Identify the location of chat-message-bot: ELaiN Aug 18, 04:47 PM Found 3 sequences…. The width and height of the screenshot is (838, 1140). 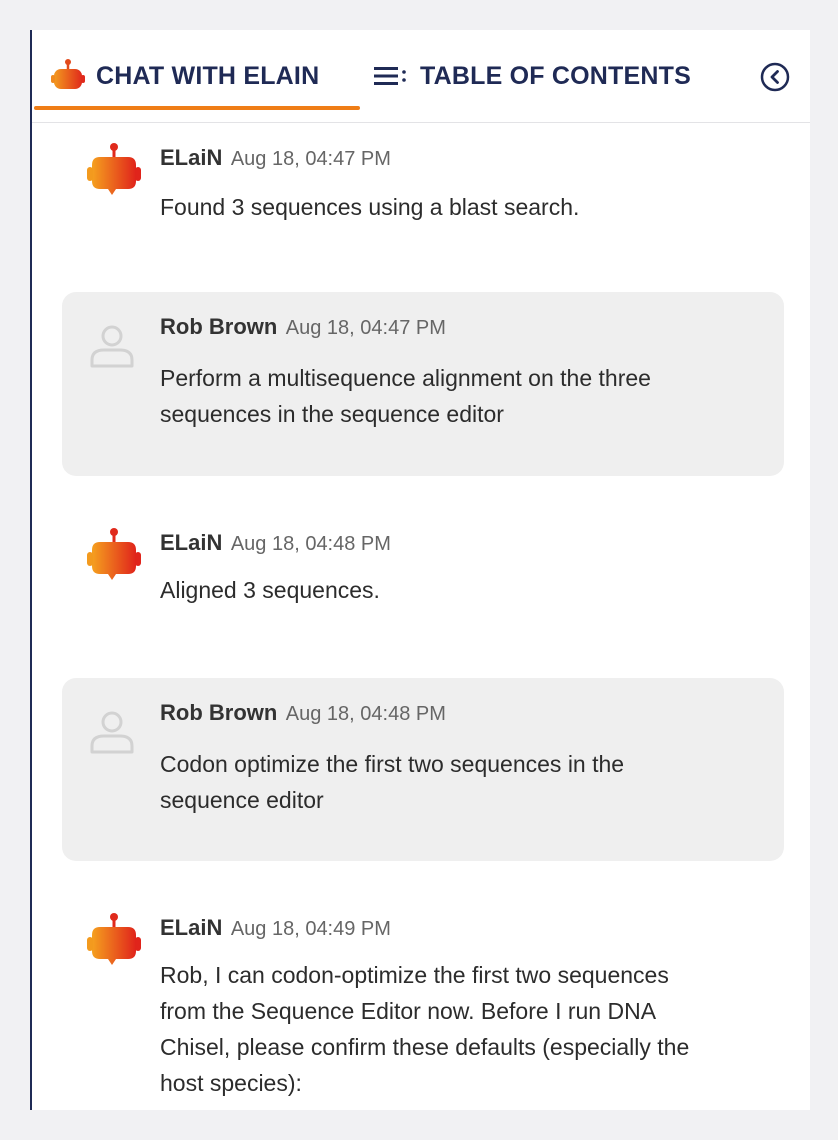
(423, 188).